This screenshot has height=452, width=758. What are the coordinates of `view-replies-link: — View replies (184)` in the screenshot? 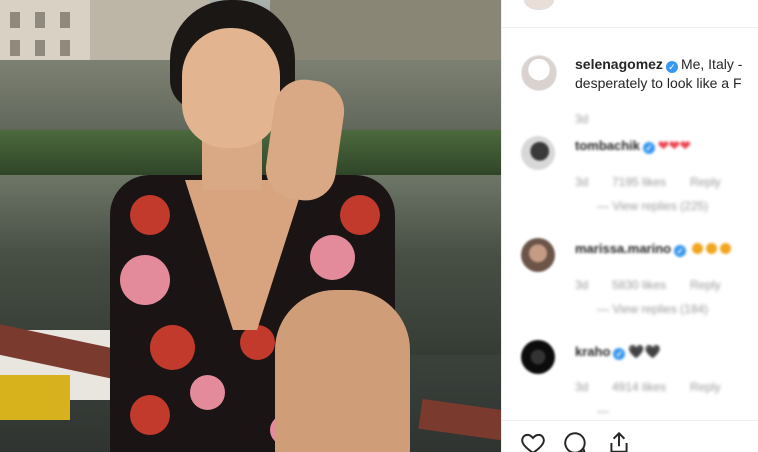 It's located at (652, 309).